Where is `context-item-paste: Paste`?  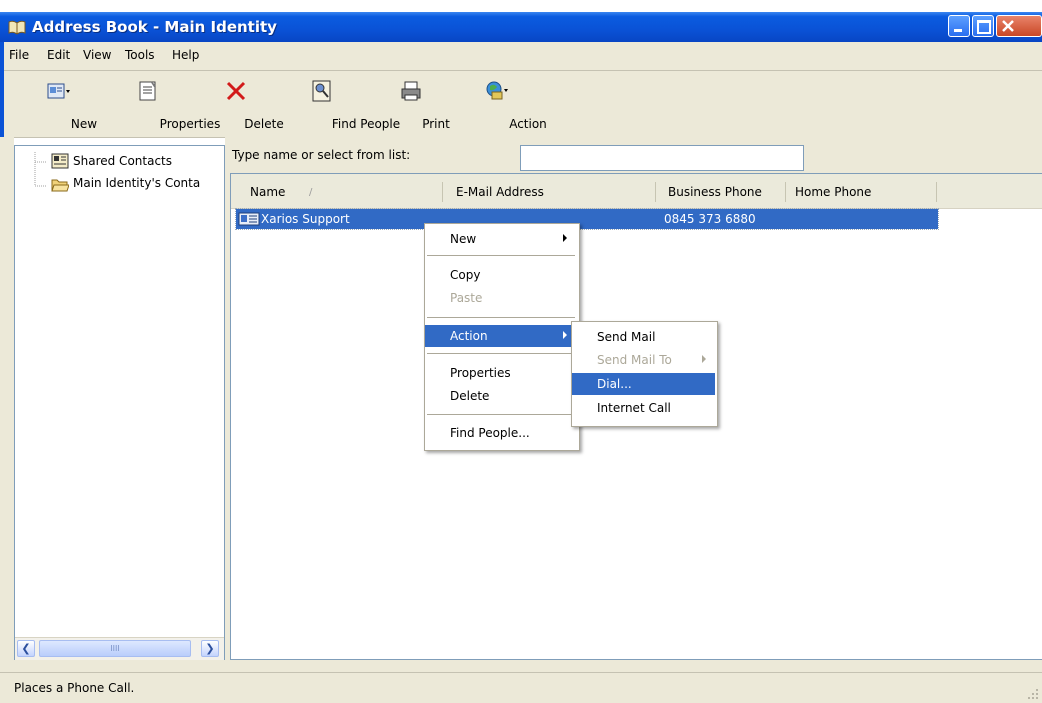 context-item-paste: Paste is located at coordinates (501, 298).